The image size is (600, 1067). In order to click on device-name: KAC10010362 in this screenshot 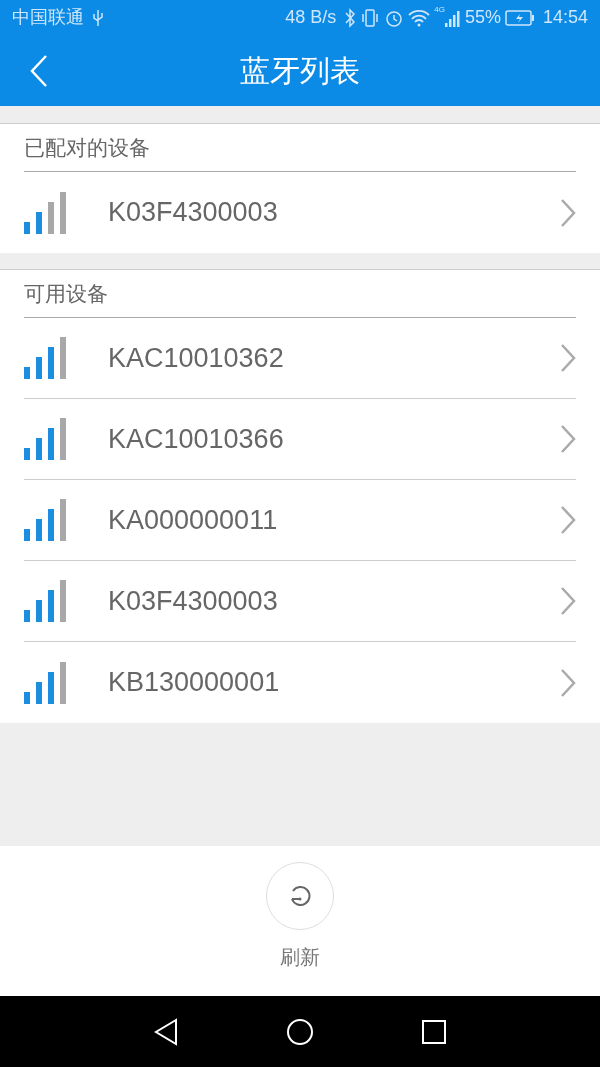, I will do `click(196, 358)`.